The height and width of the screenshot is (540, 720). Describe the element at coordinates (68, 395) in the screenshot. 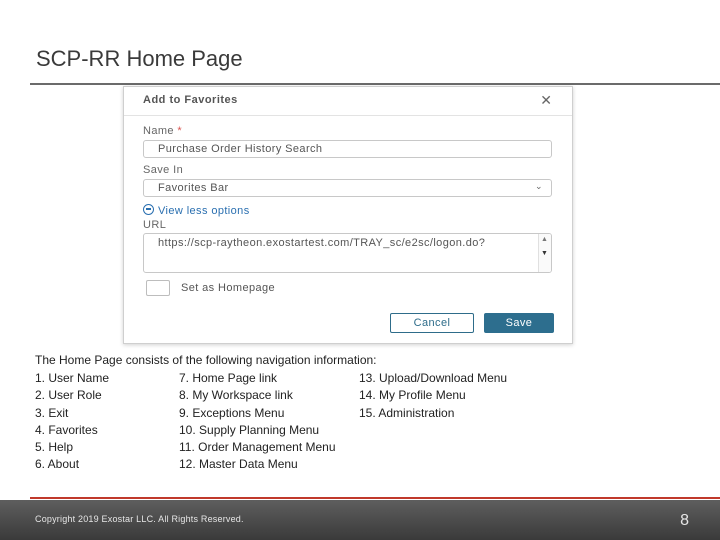

I see `nav-item: 2. User Role` at that location.